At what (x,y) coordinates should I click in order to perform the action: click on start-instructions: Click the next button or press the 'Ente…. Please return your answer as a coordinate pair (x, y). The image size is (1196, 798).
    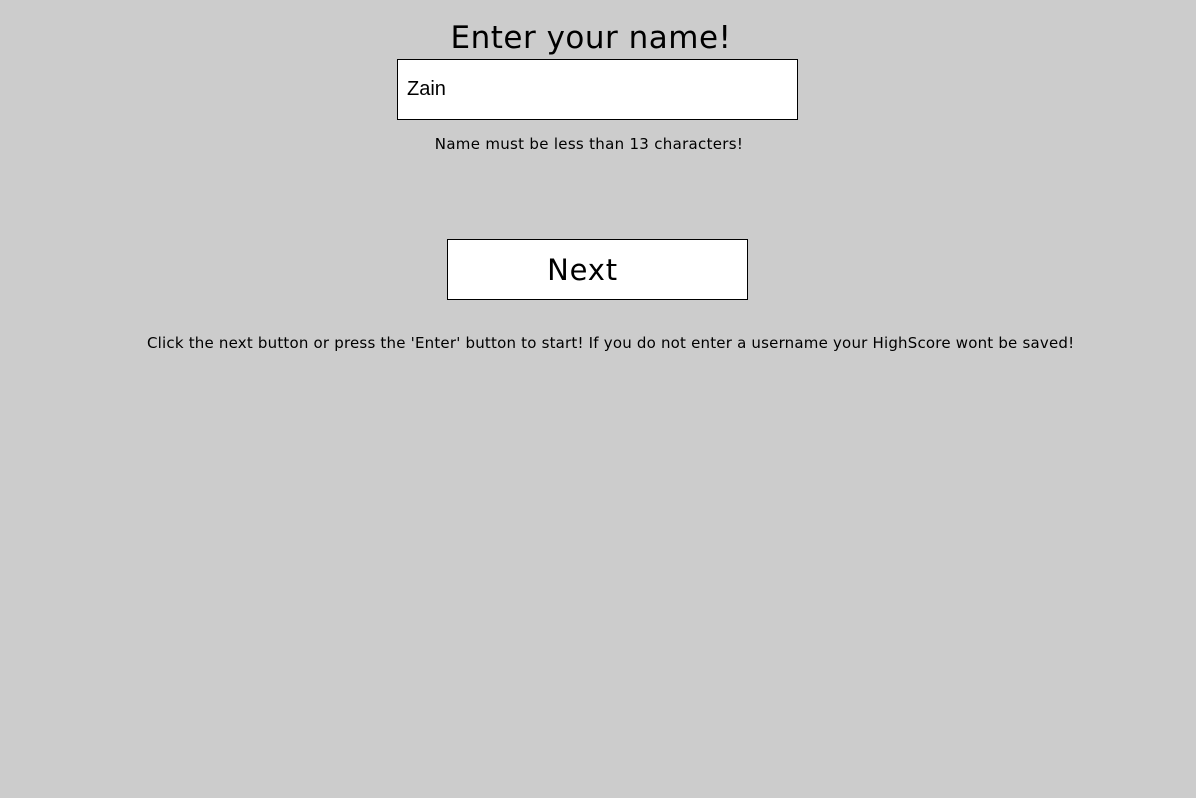
    Looking at the image, I should click on (611, 343).